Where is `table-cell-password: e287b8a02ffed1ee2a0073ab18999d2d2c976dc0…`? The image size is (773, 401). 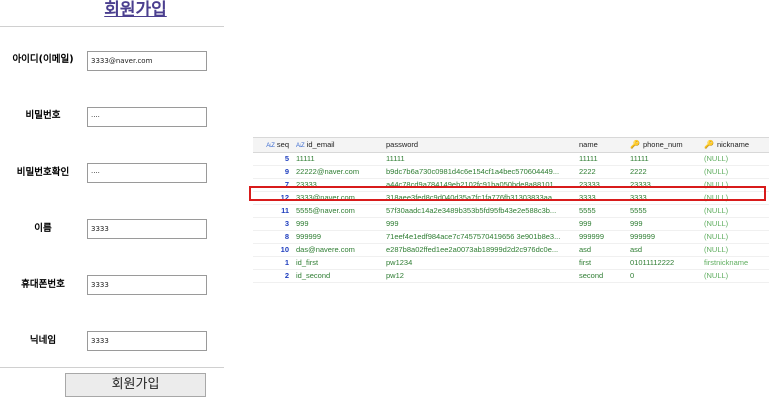
table-cell-password: e287b8a02ffed1ee2a0073ab18999d2d2c976dc0… is located at coordinates (479, 250).